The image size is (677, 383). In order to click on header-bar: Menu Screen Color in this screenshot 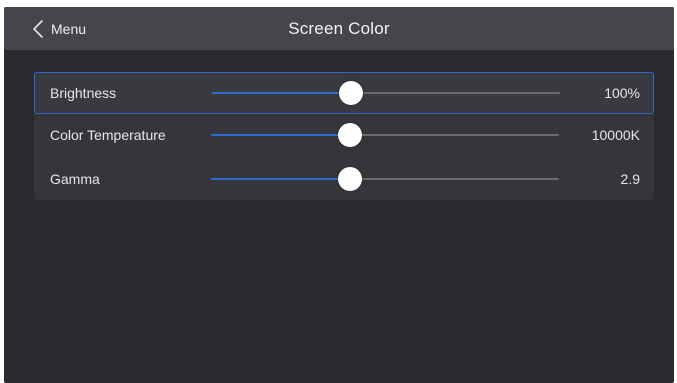, I will do `click(339, 28)`.